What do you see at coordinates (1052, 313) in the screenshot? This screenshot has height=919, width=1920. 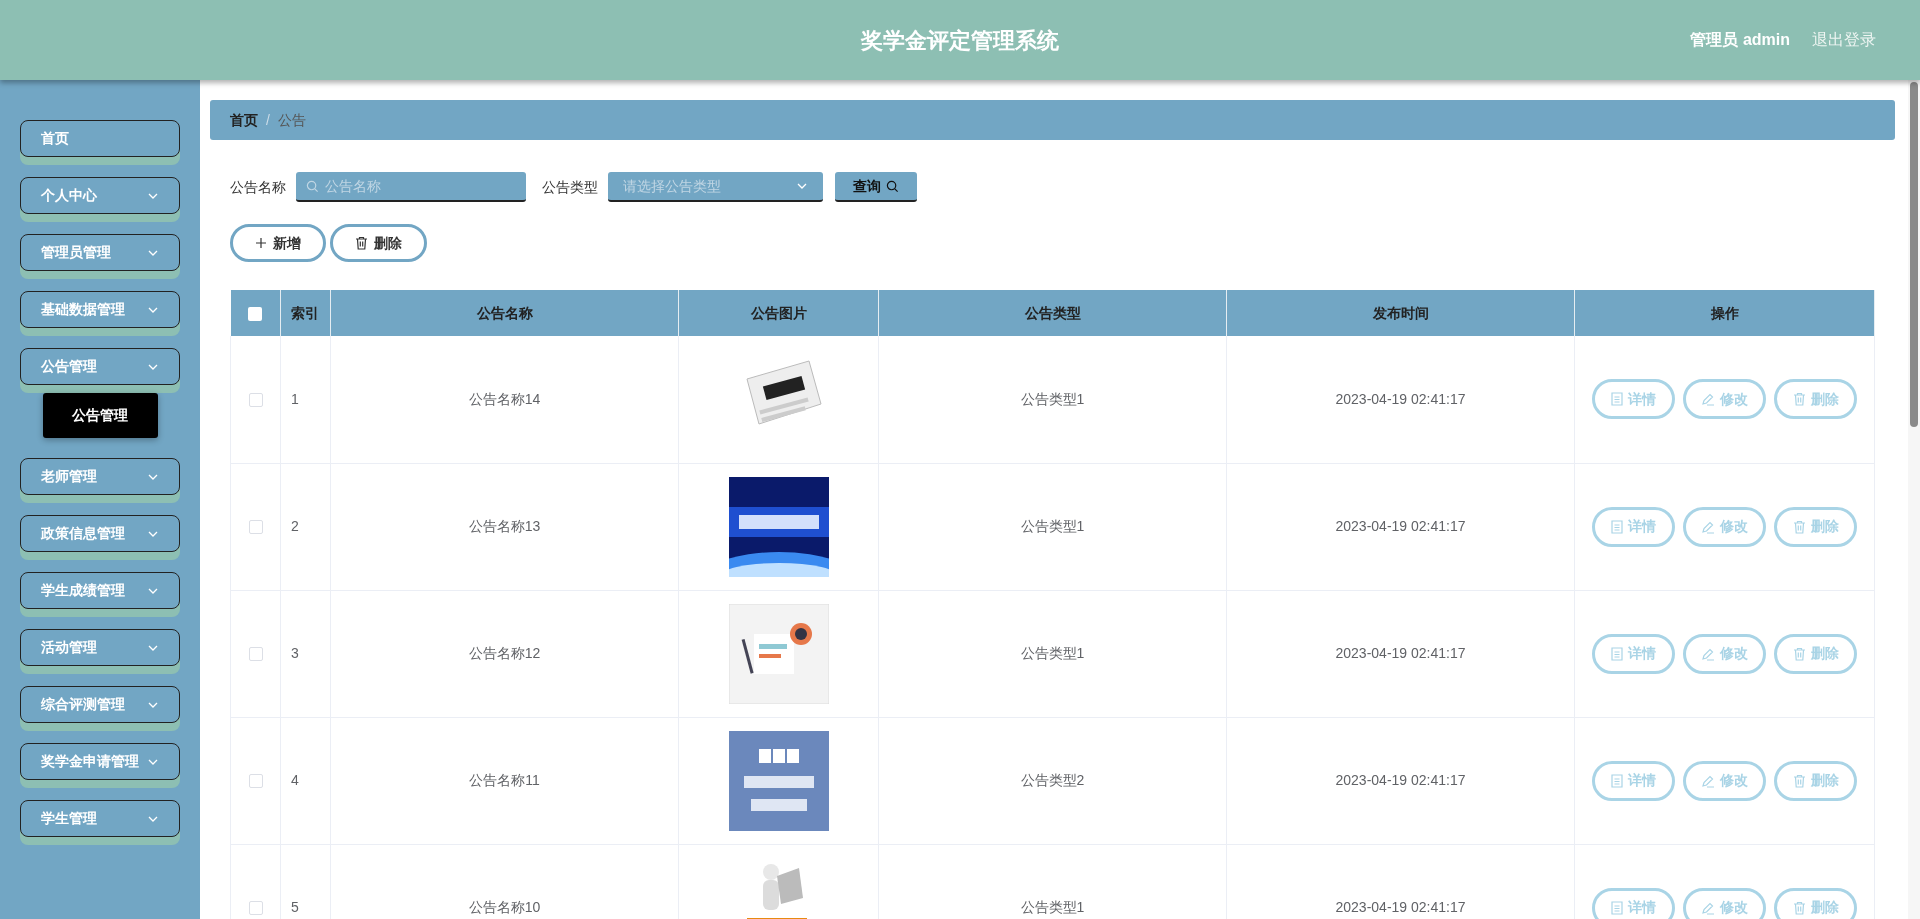 I see `column-header: 公告类型` at bounding box center [1052, 313].